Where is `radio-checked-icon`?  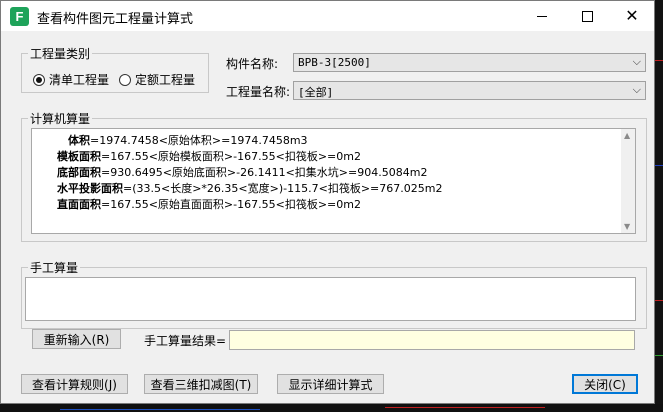
radio-checked-icon is located at coordinates (39, 79).